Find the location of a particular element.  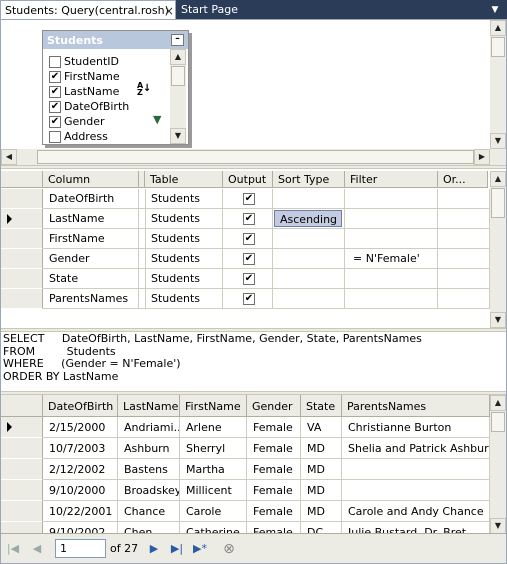

result-cell-firstname: Carole is located at coordinates (213, 511).